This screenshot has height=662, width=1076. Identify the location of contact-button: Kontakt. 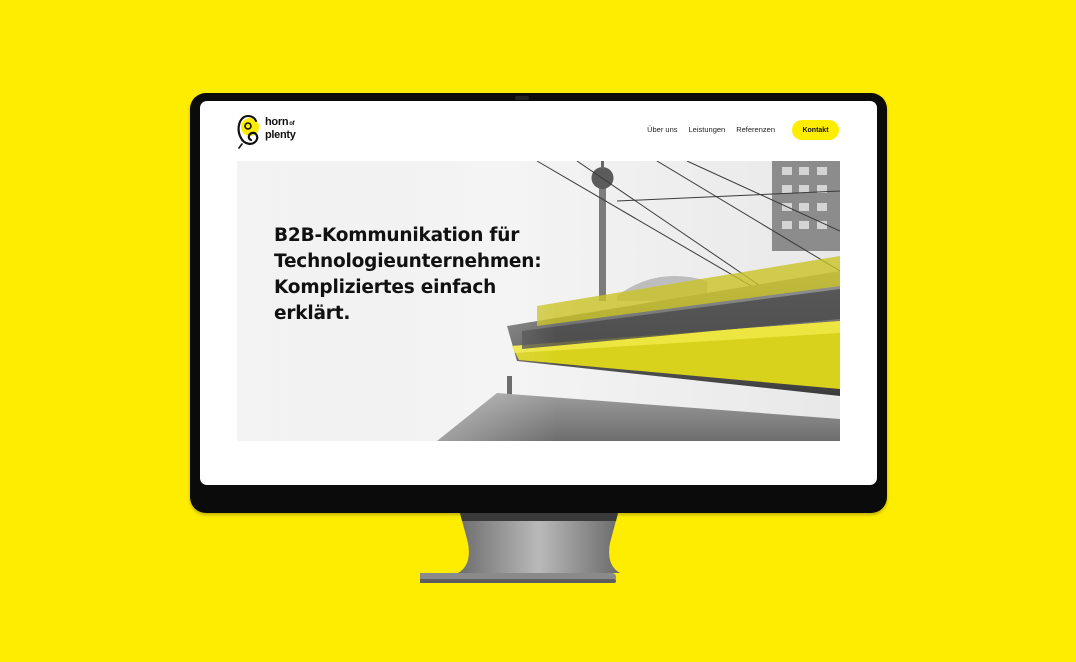
(815, 130).